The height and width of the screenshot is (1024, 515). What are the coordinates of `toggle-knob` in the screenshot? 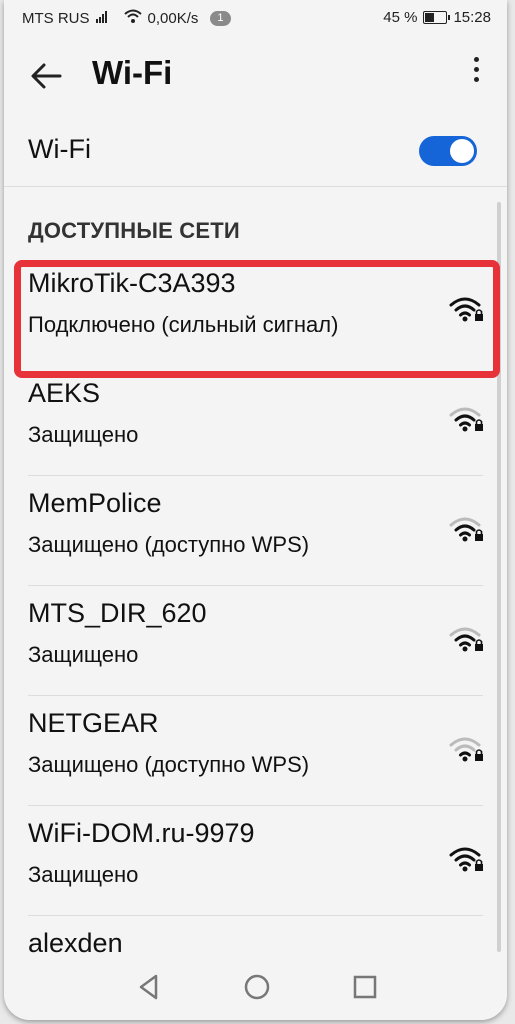 It's located at (462, 151).